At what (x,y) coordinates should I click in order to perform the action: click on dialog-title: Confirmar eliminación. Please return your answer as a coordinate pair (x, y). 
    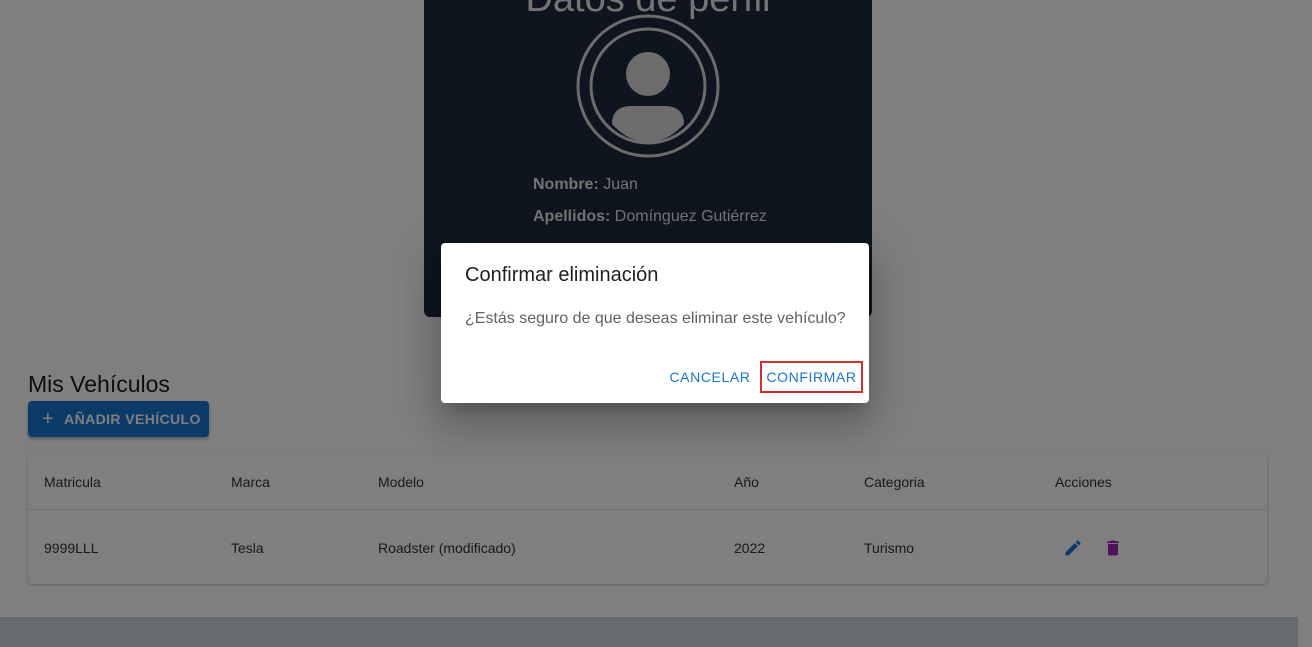
    Looking at the image, I should click on (562, 275).